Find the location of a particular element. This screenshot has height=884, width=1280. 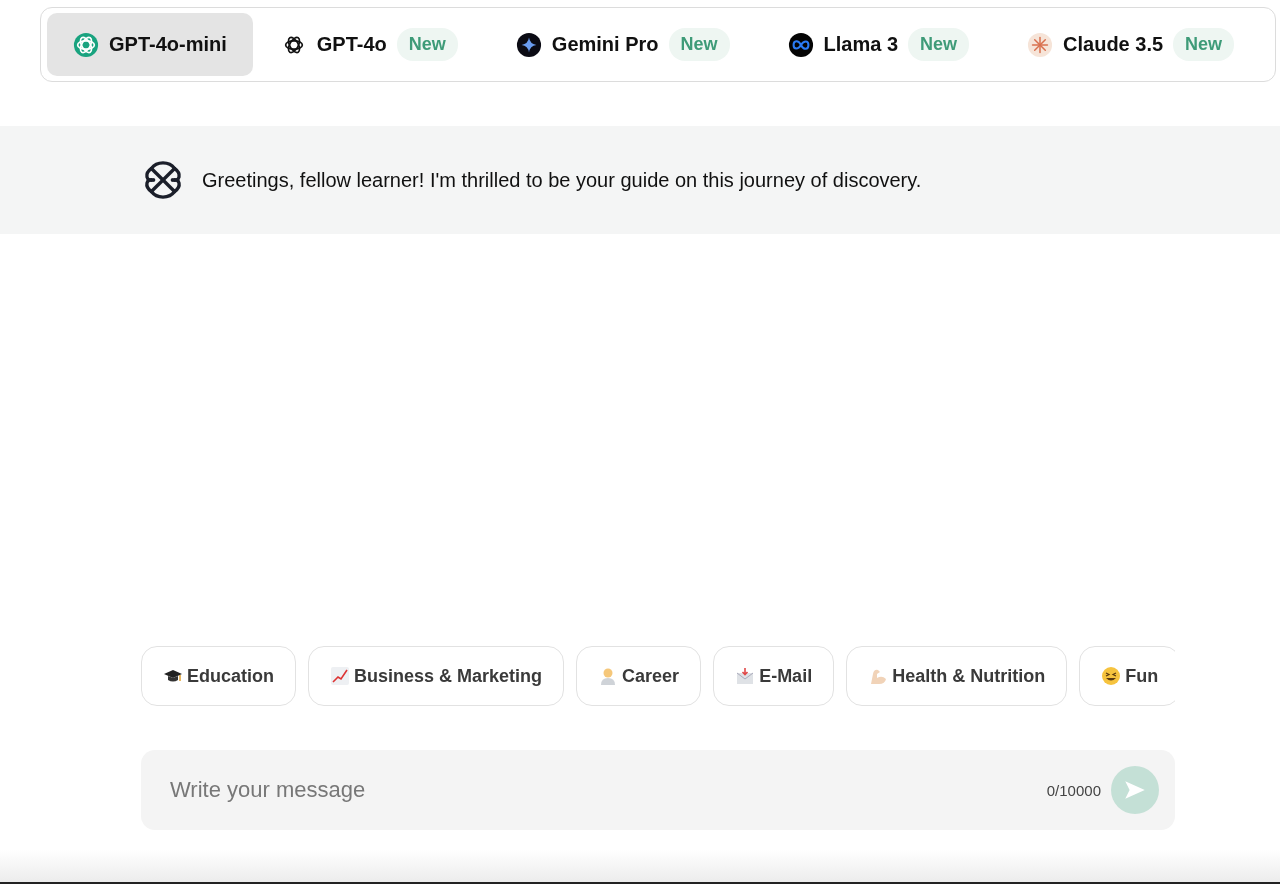

message-composer: Write your message 0/10000 is located at coordinates (658, 790).